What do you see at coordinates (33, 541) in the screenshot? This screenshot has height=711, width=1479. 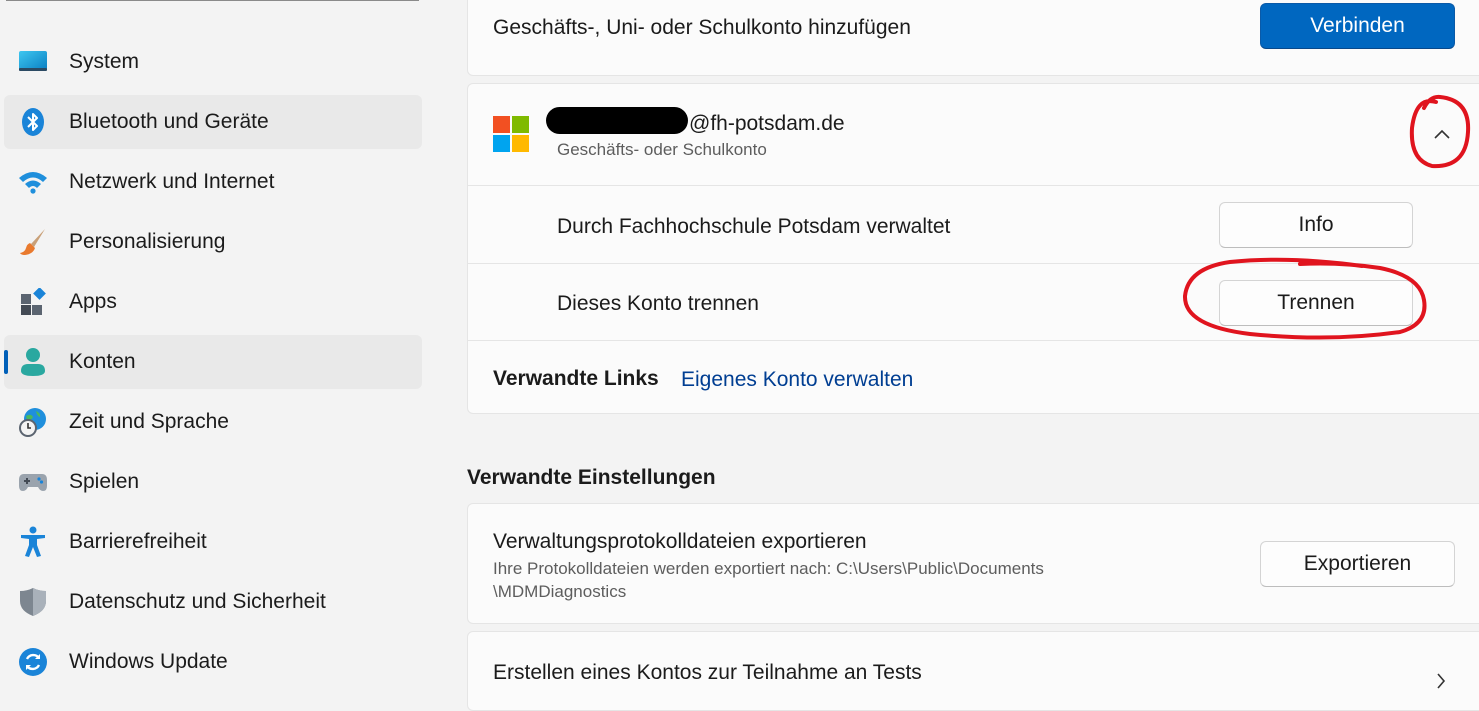 I see `accessibility-icon` at bounding box center [33, 541].